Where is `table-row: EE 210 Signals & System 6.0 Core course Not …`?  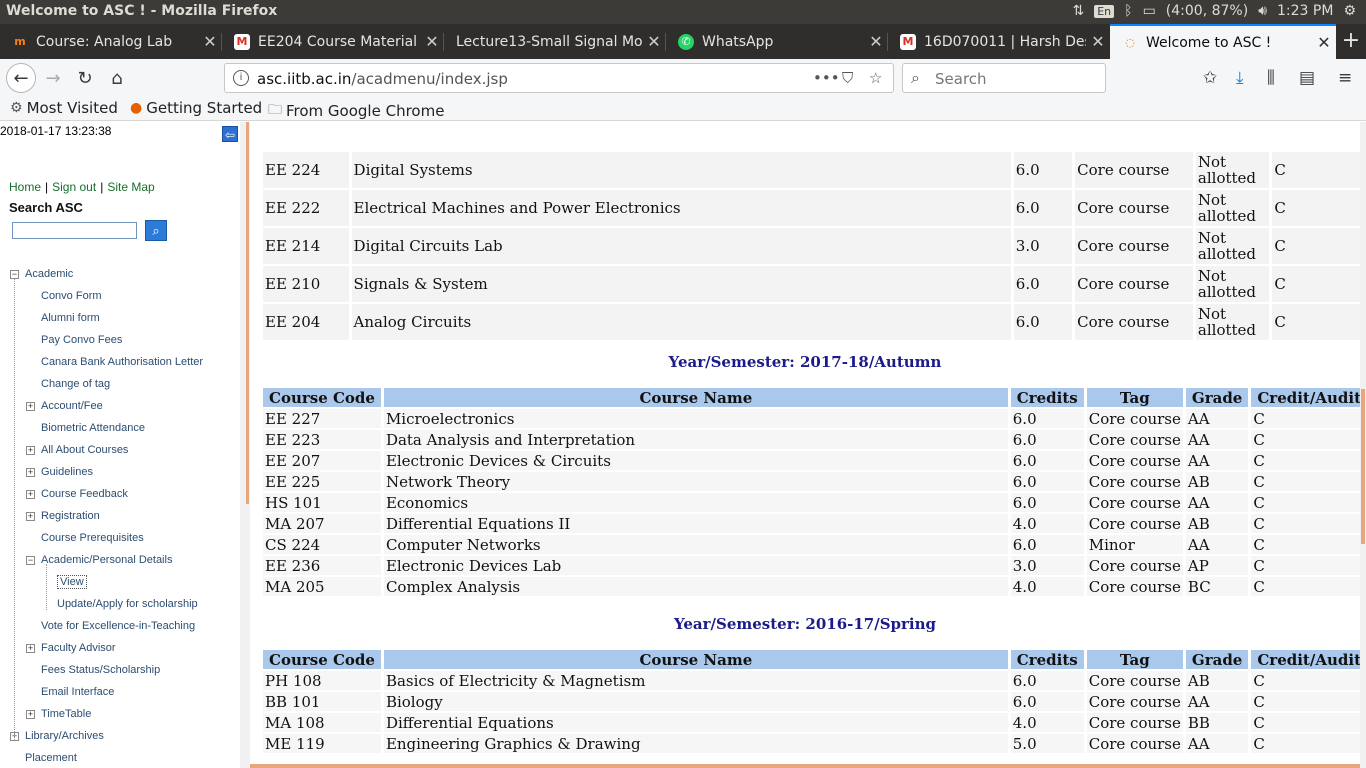
table-row: EE 210 Signals & System 6.0 Core course Not … is located at coordinates (811, 284).